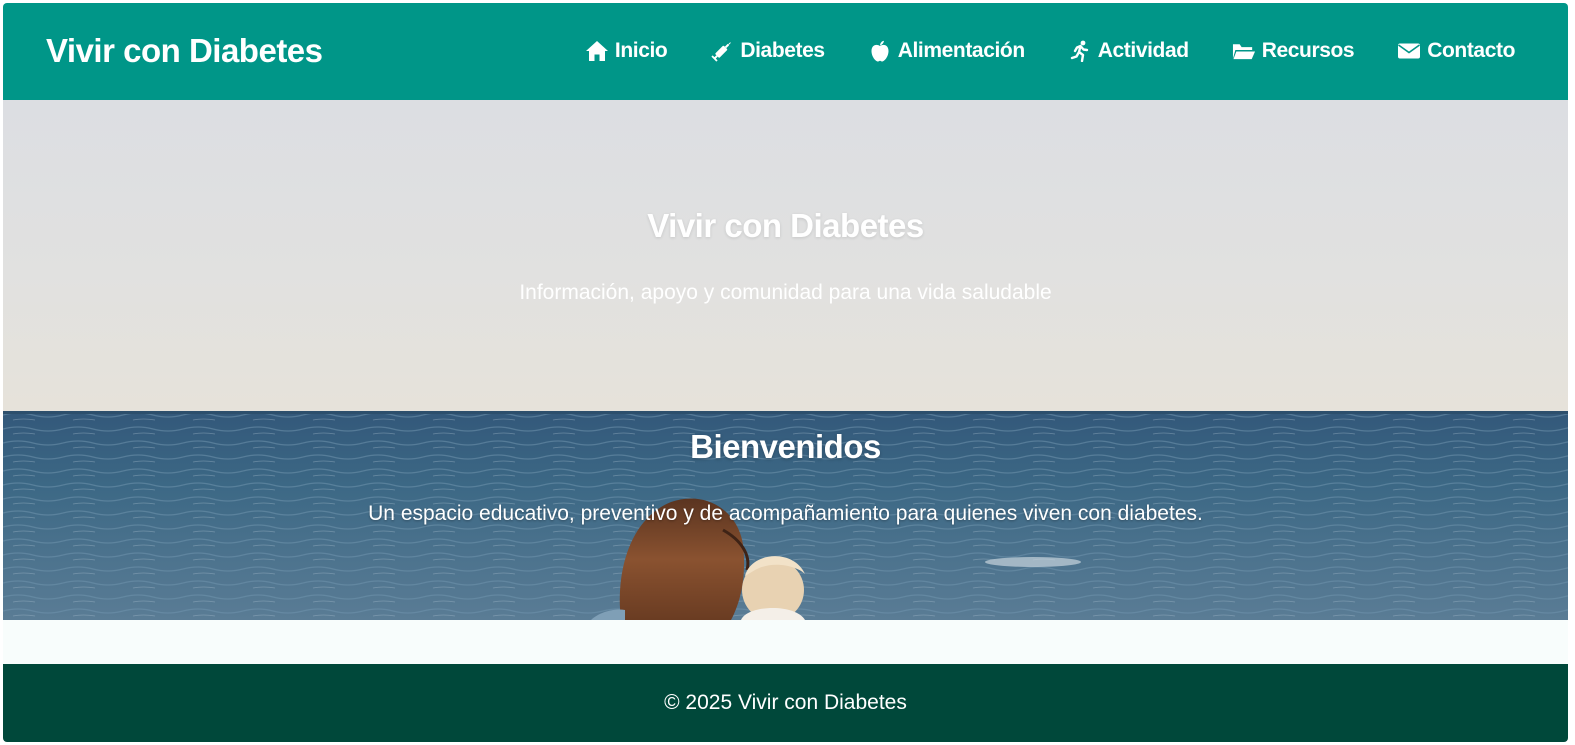  I want to click on welcome-title: Bienvenidos, so click(785, 446).